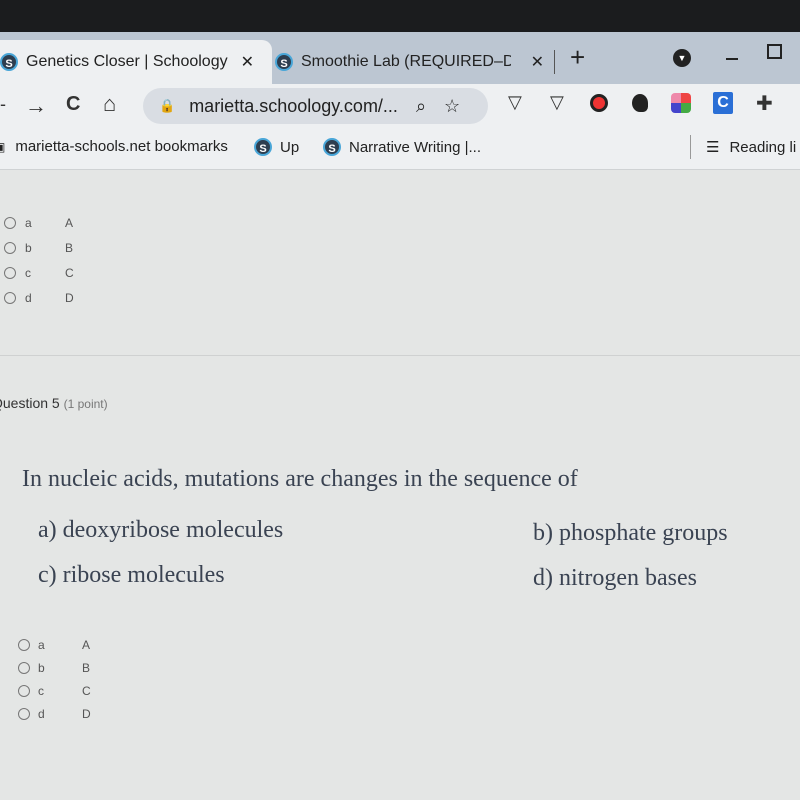 The width and height of the screenshot is (800, 800). I want to click on reload-icon: C, so click(73, 104).